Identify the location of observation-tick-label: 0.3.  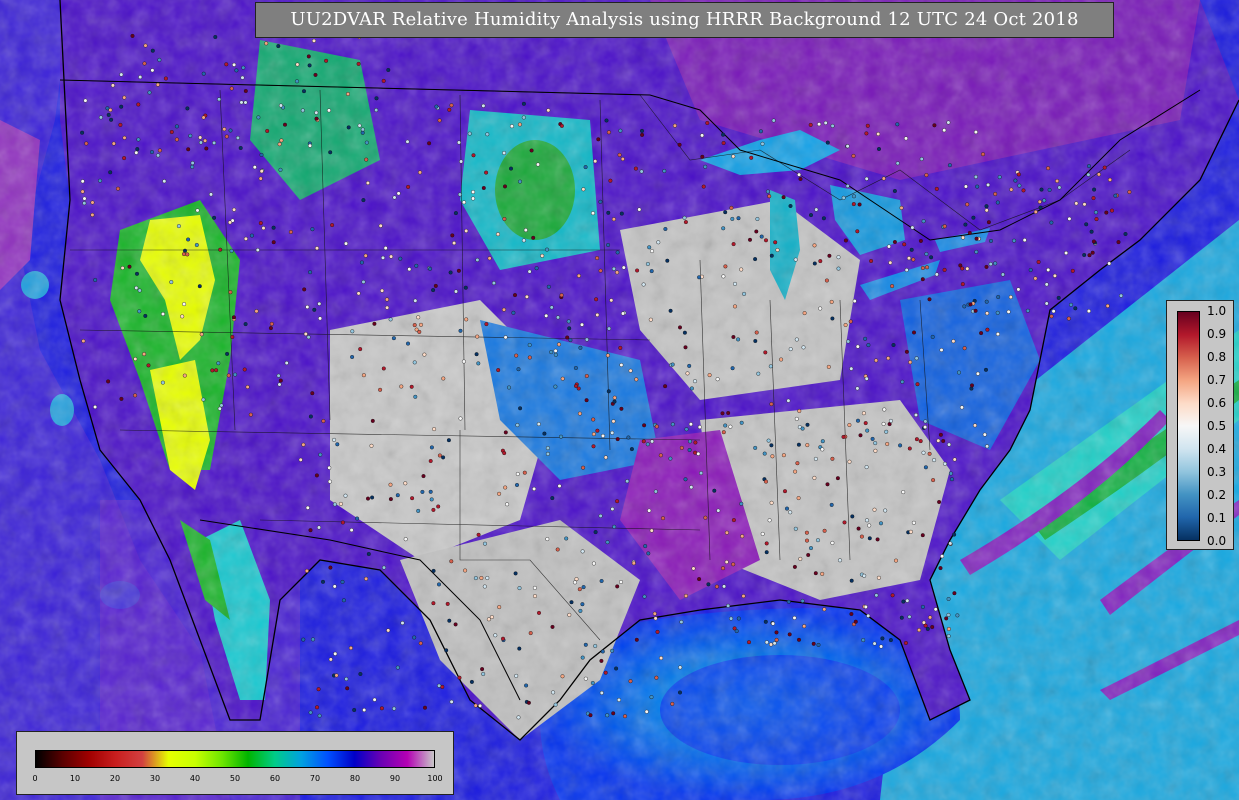
(1217, 472).